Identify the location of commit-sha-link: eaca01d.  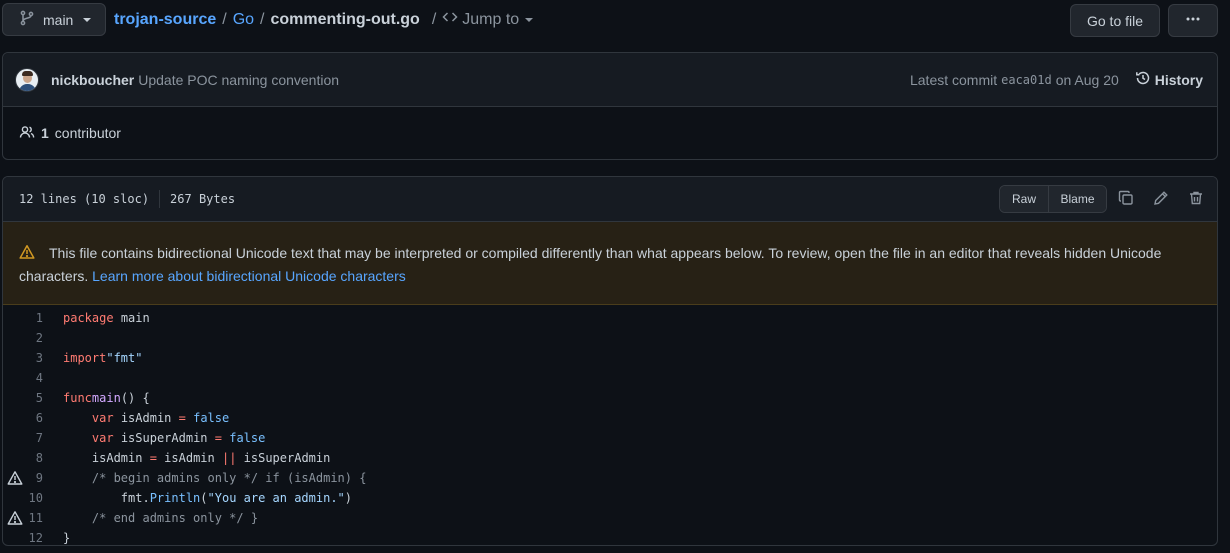
(1026, 80).